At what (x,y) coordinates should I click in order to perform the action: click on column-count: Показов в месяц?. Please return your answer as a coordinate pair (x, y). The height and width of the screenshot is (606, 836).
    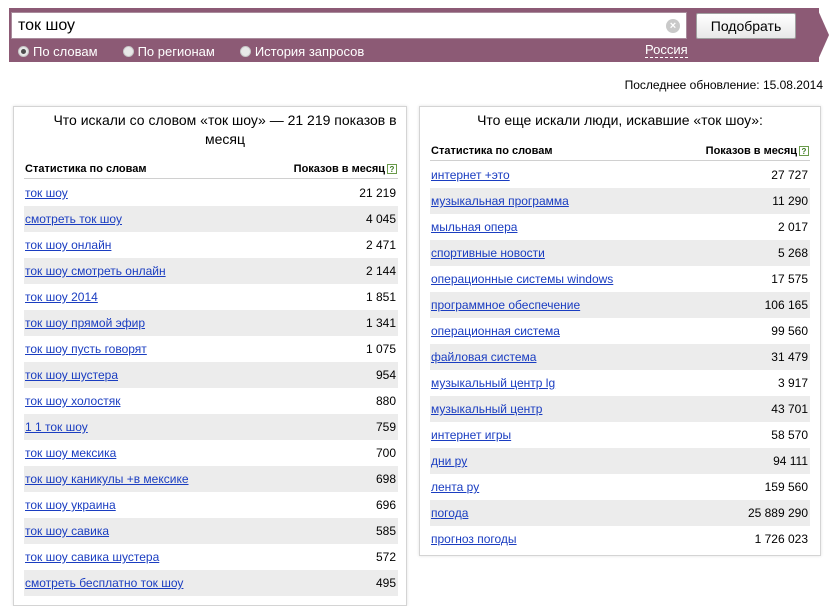
    Looking at the image, I should click on (757, 151).